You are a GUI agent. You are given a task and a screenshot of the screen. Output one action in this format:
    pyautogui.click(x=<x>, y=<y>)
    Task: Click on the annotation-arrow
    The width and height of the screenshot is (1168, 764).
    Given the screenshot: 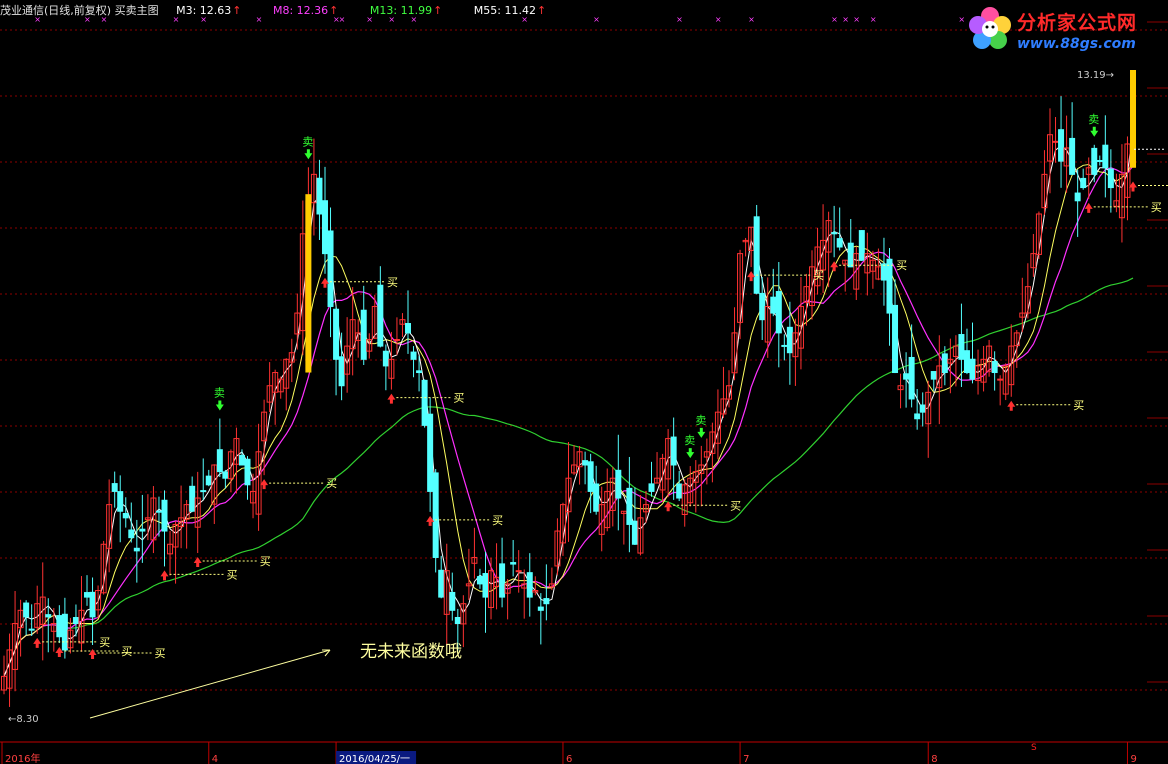 What is the action you would take?
    pyautogui.click(x=210, y=684)
    